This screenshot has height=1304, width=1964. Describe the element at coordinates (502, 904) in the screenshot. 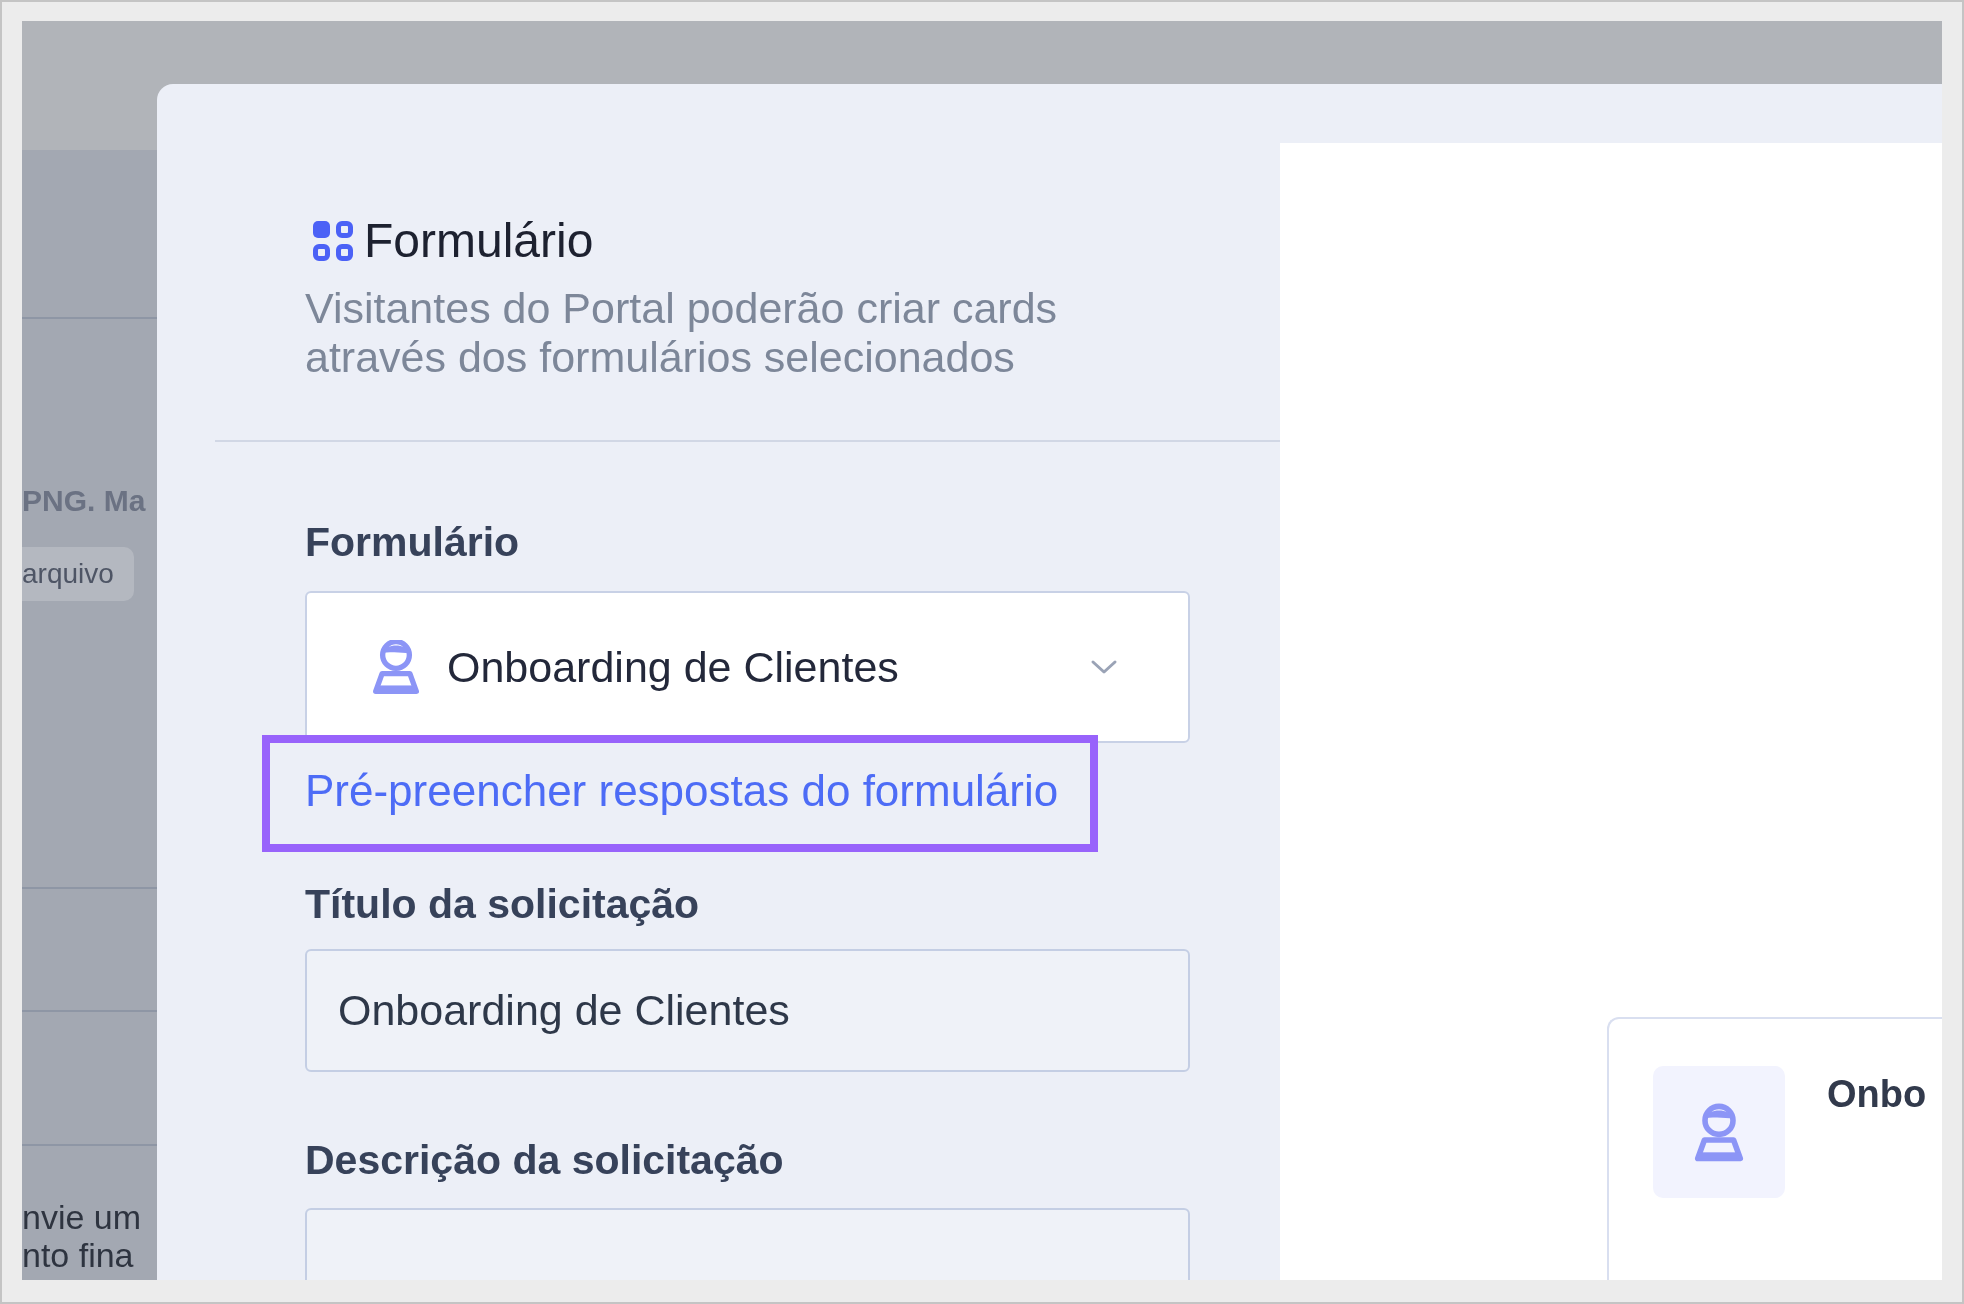

I see `field-label: Título da solicitação` at that location.